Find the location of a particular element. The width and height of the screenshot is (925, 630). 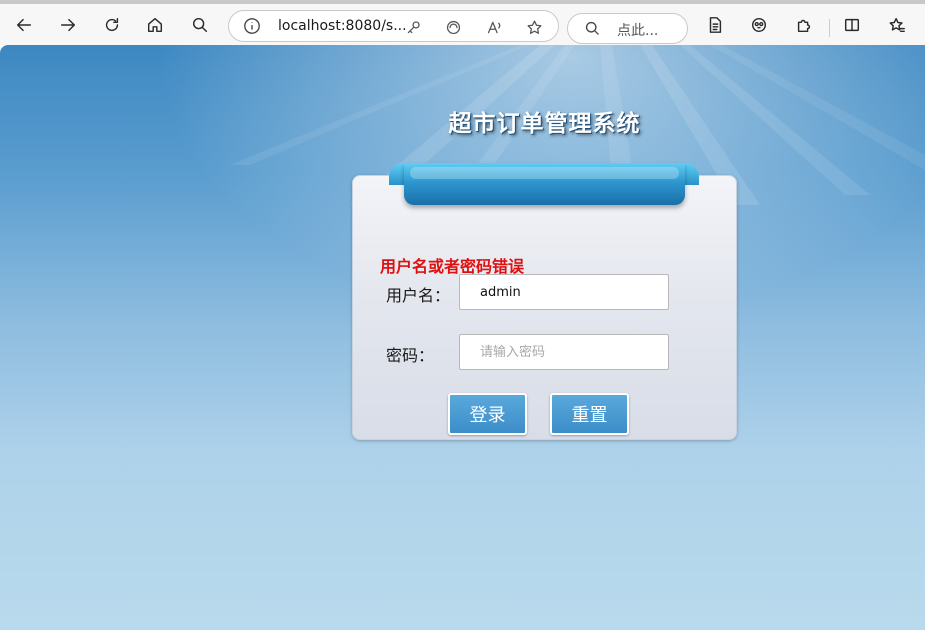

home-icon is located at coordinates (155, 25).